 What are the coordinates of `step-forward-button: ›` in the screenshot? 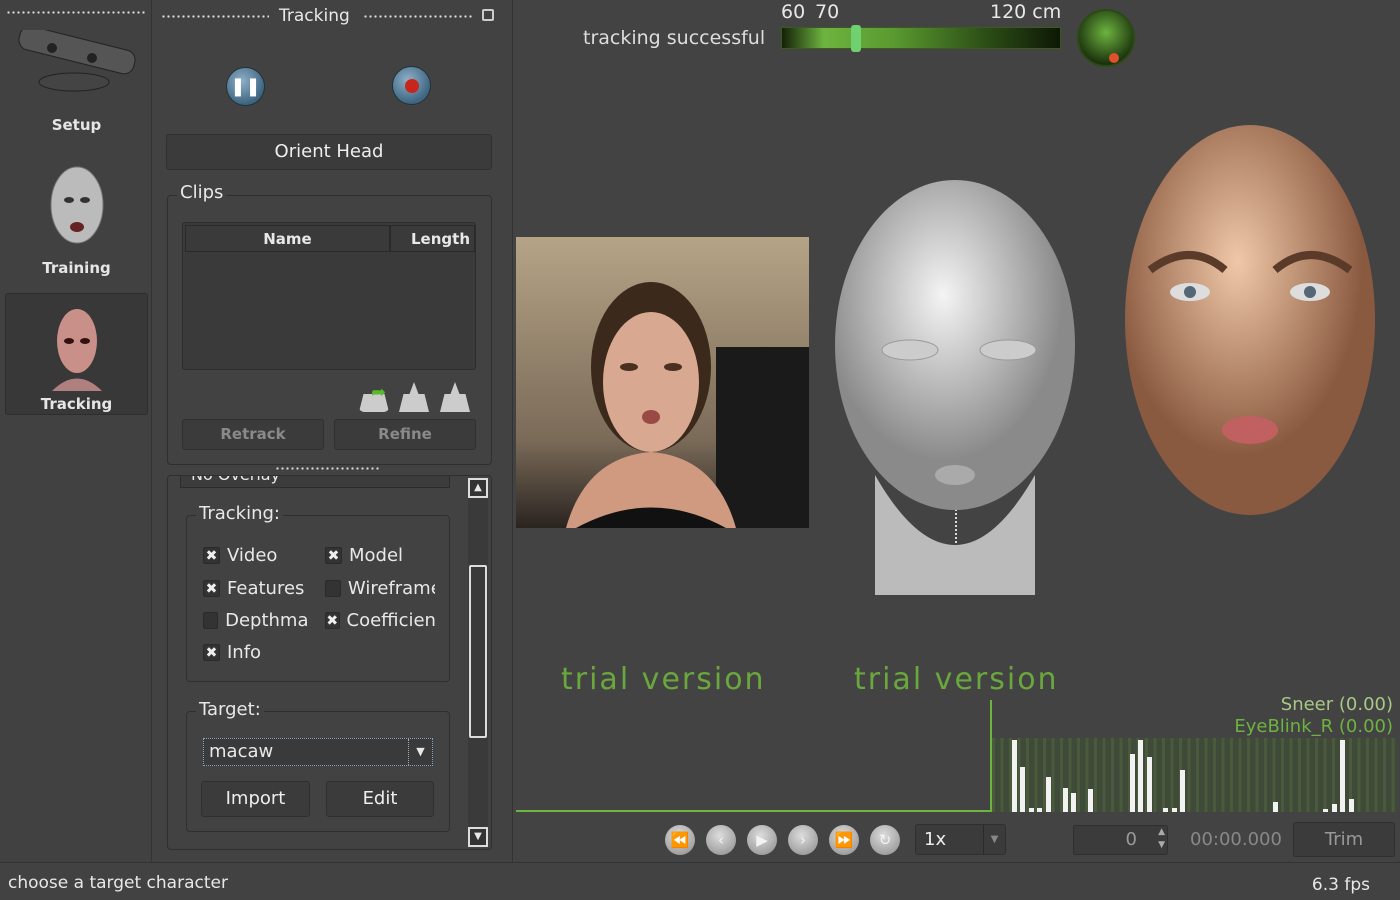 It's located at (803, 840).